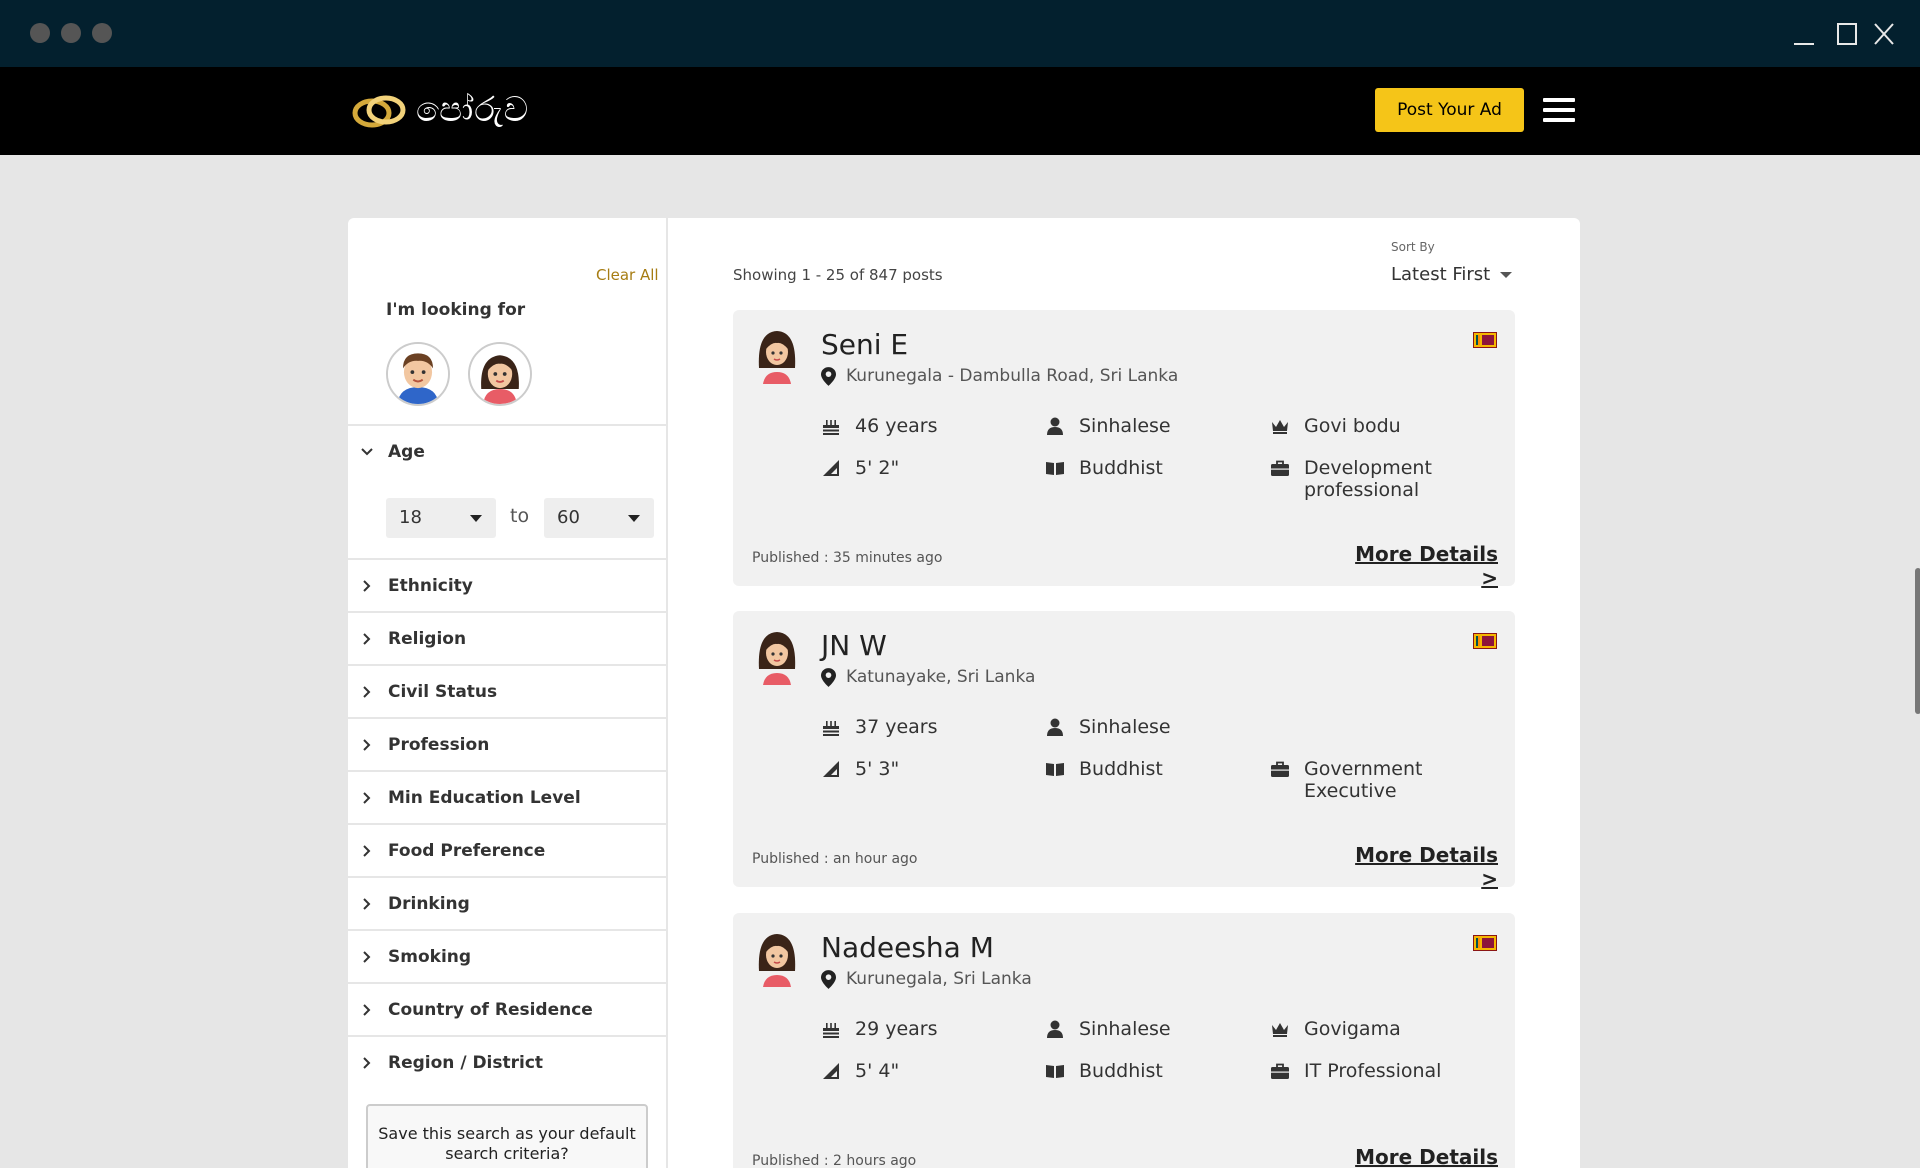 The width and height of the screenshot is (1920, 1168). Describe the element at coordinates (427, 639) in the screenshot. I see `filter-label: Religion` at that location.